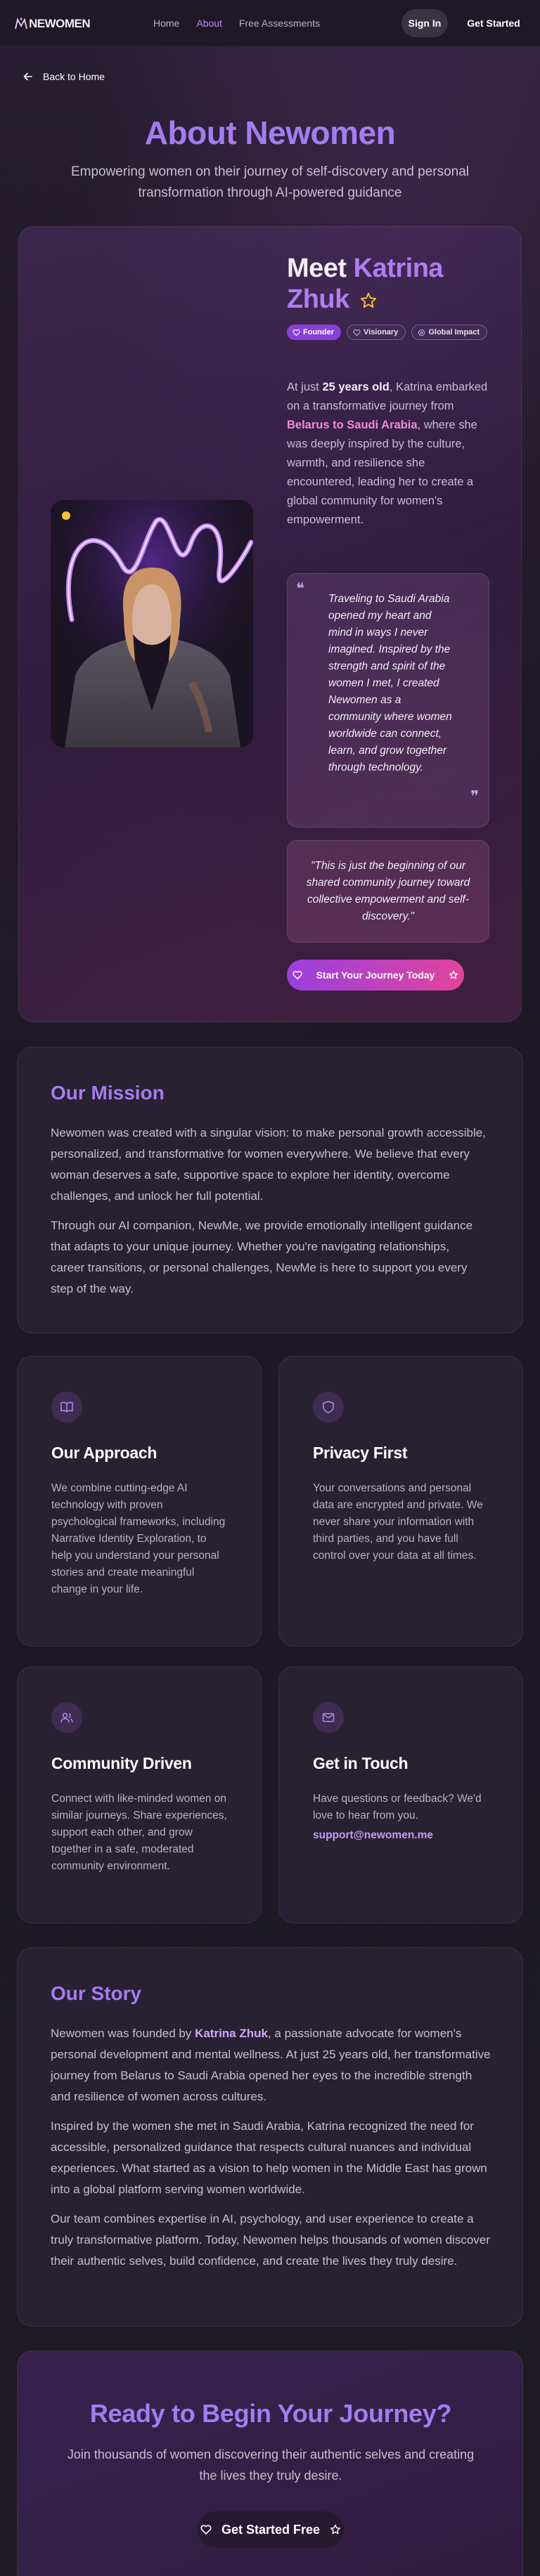 The height and width of the screenshot is (2576, 540). Describe the element at coordinates (314, 332) in the screenshot. I see `badge-founder: Founder` at that location.